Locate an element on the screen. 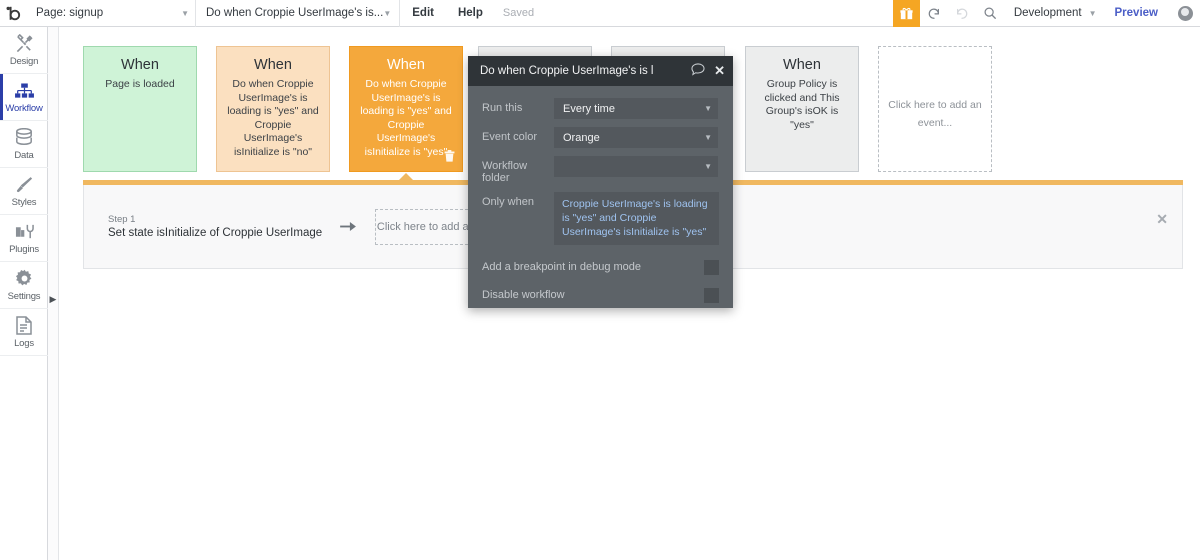  gift-icon is located at coordinates (906, 13).